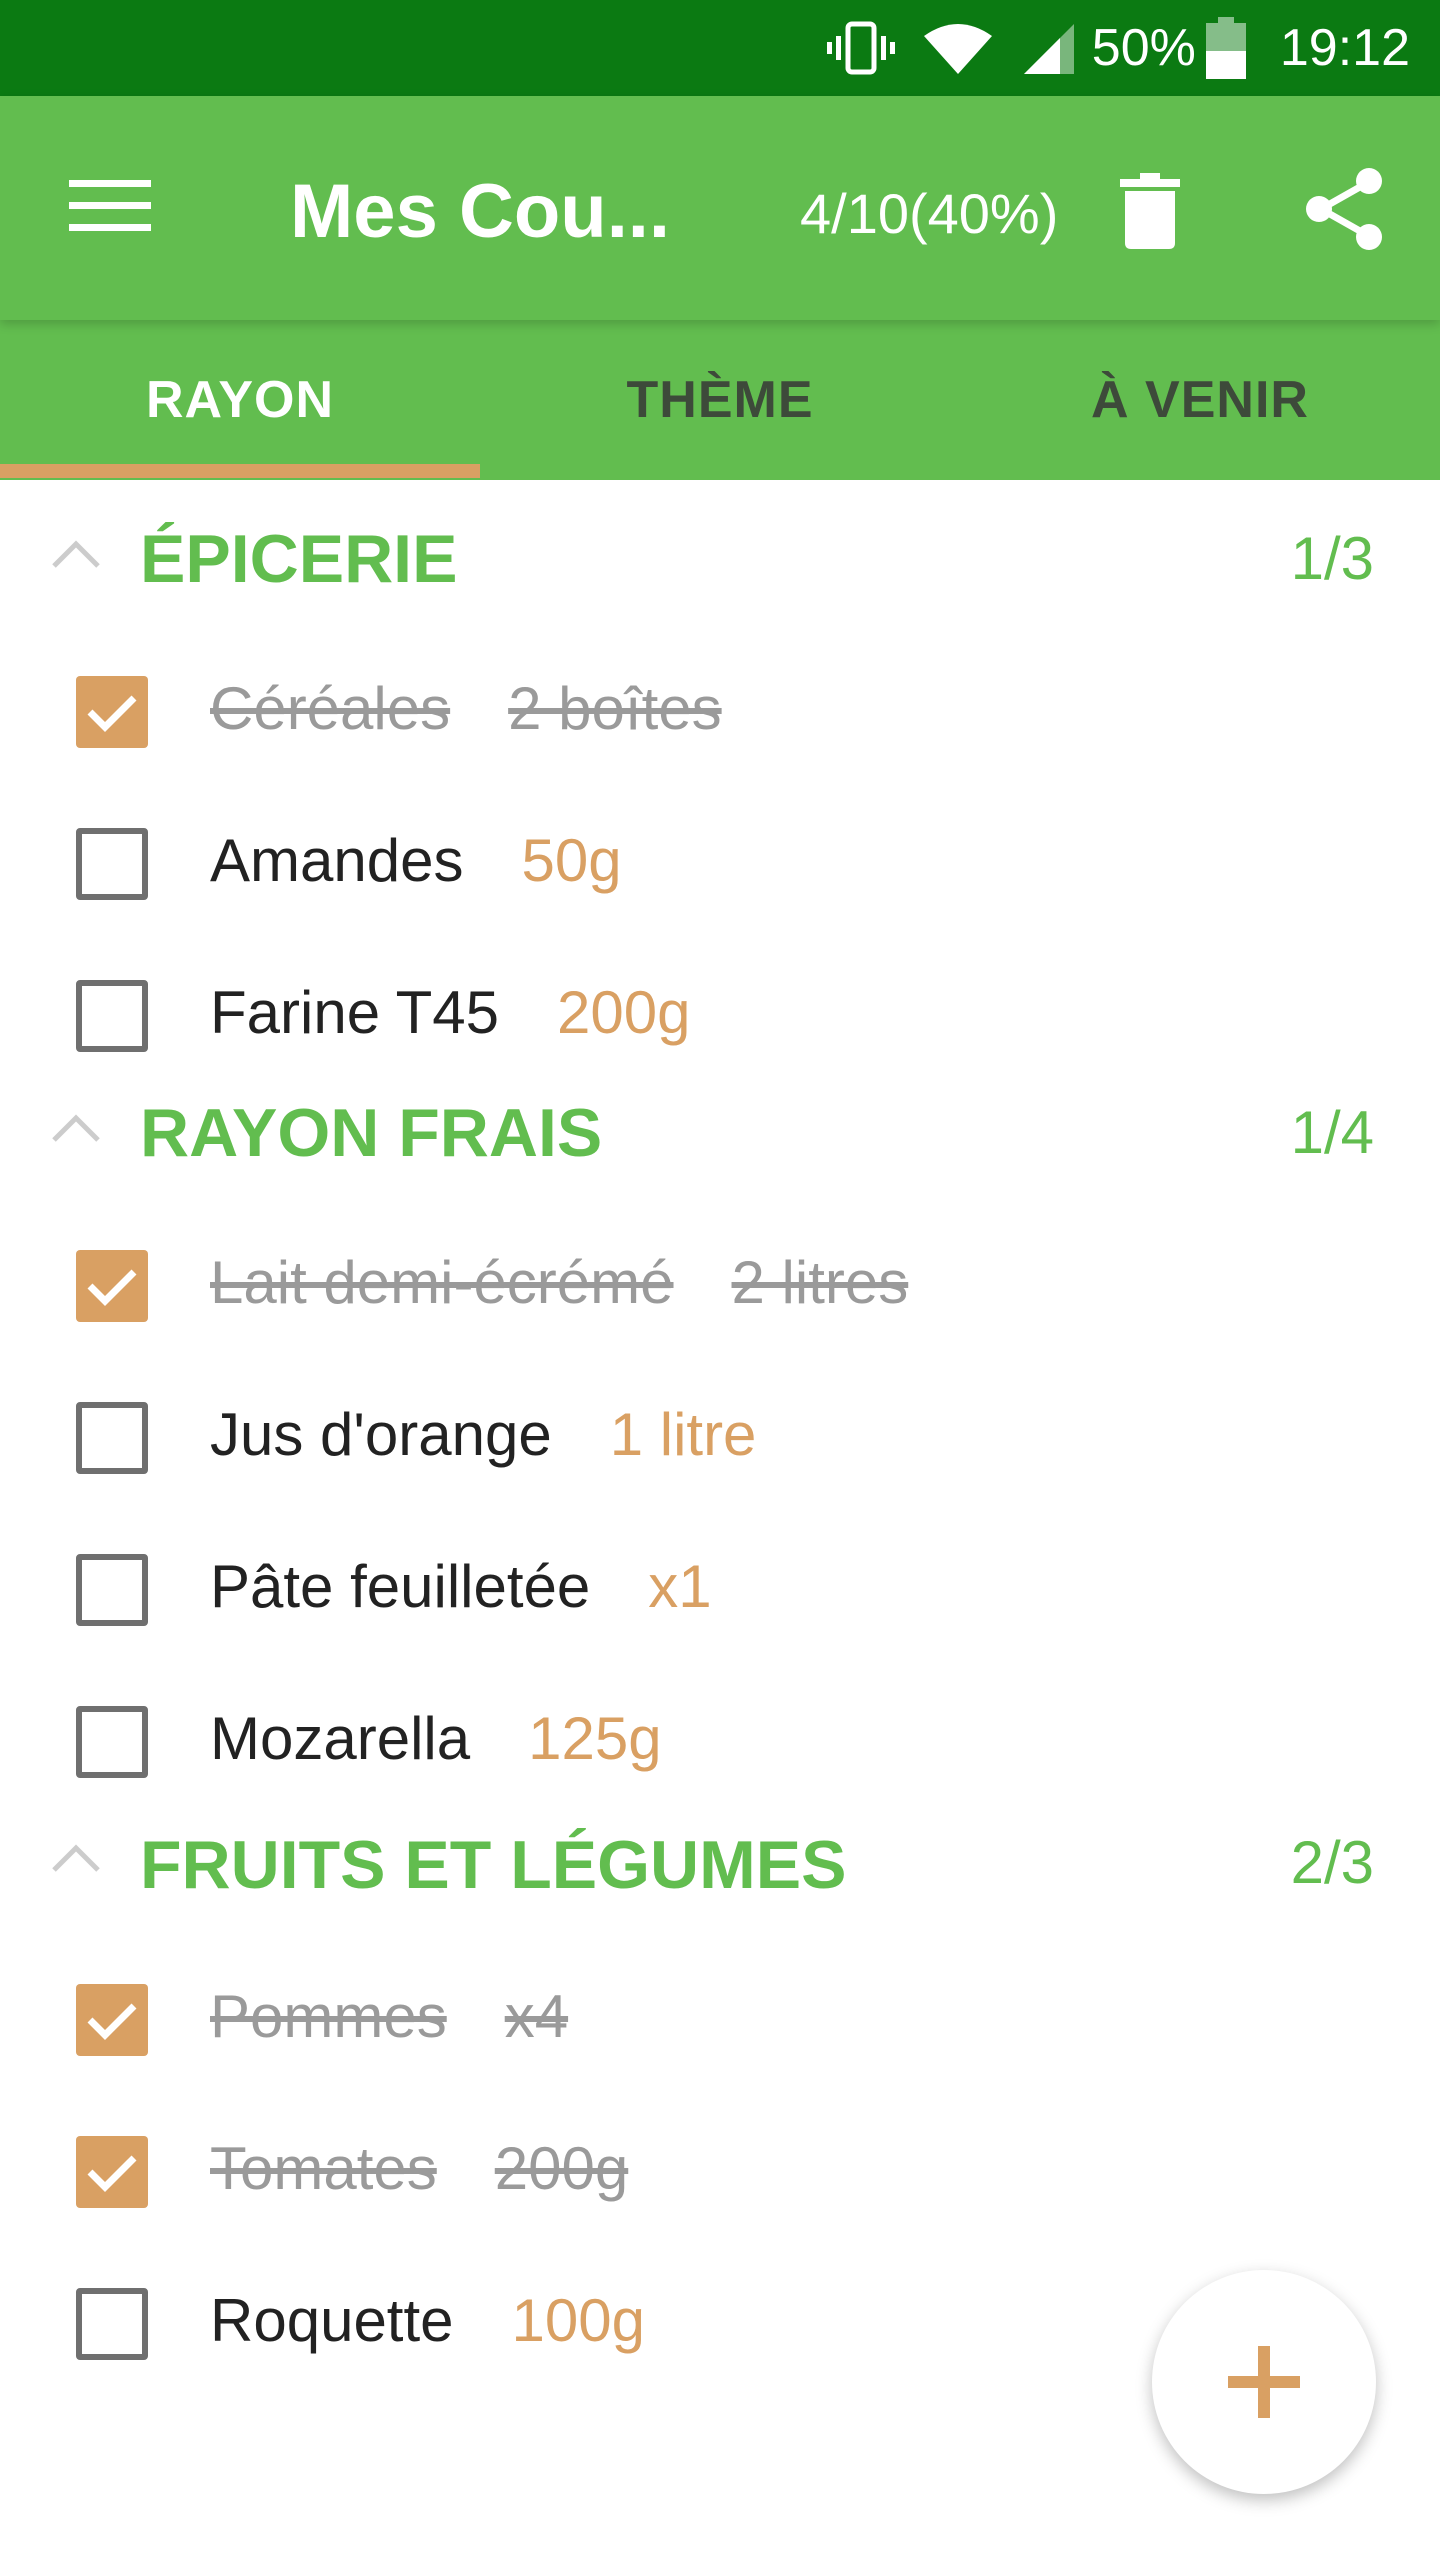 The image size is (1440, 2560). What do you see at coordinates (340, 1738) in the screenshot?
I see `item-name: Mozarella` at bounding box center [340, 1738].